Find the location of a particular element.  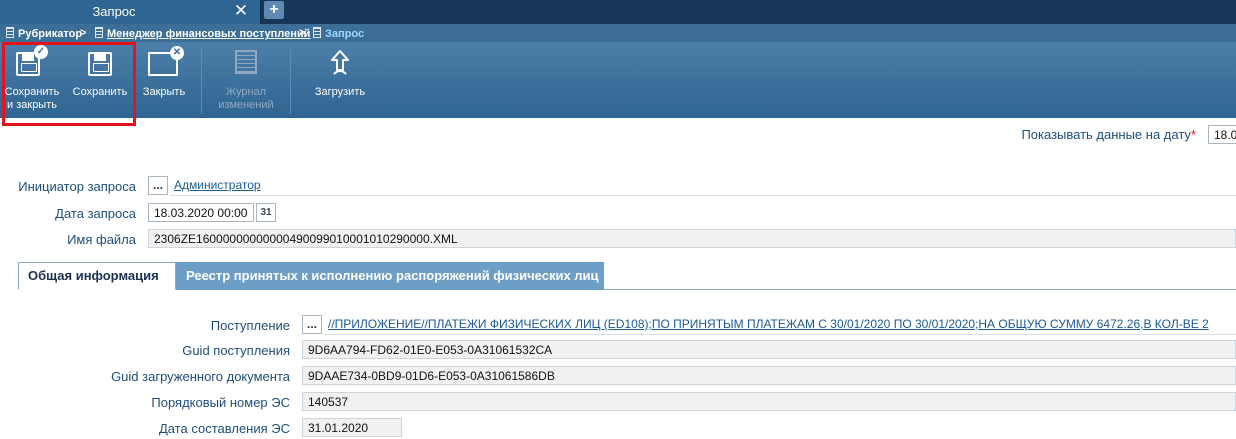

upload-icon is located at coordinates (340, 62).